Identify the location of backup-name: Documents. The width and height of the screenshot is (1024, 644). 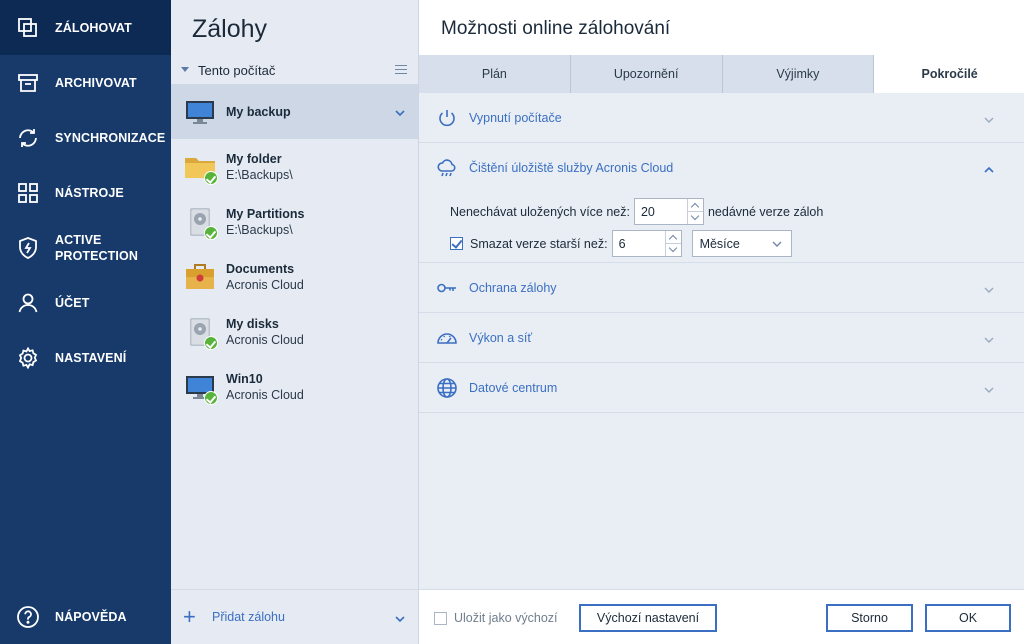
(260, 269).